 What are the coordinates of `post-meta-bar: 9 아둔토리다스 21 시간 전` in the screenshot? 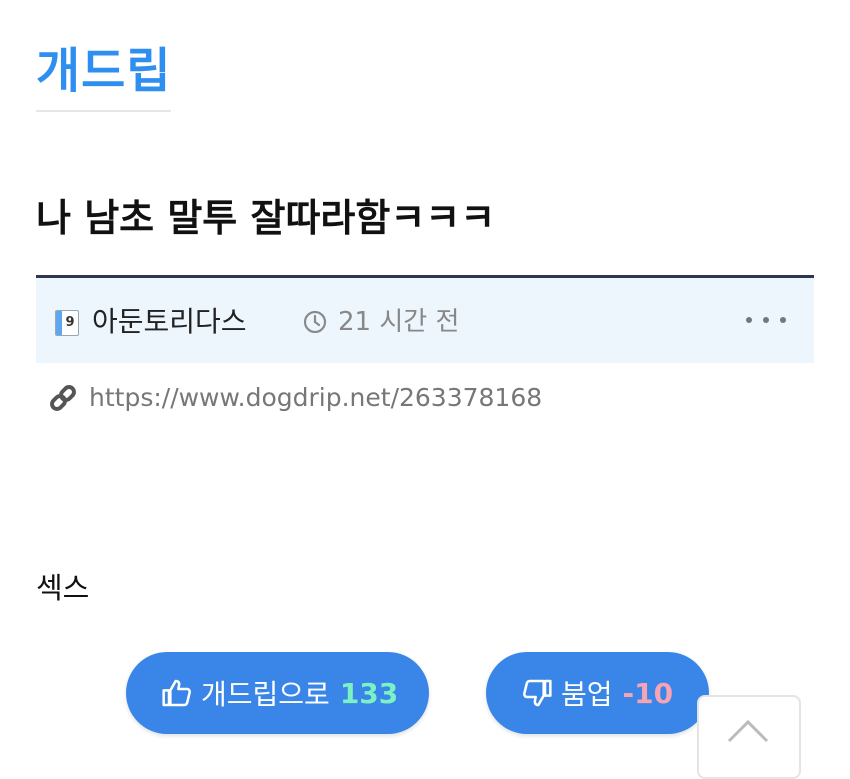 It's located at (425, 319).